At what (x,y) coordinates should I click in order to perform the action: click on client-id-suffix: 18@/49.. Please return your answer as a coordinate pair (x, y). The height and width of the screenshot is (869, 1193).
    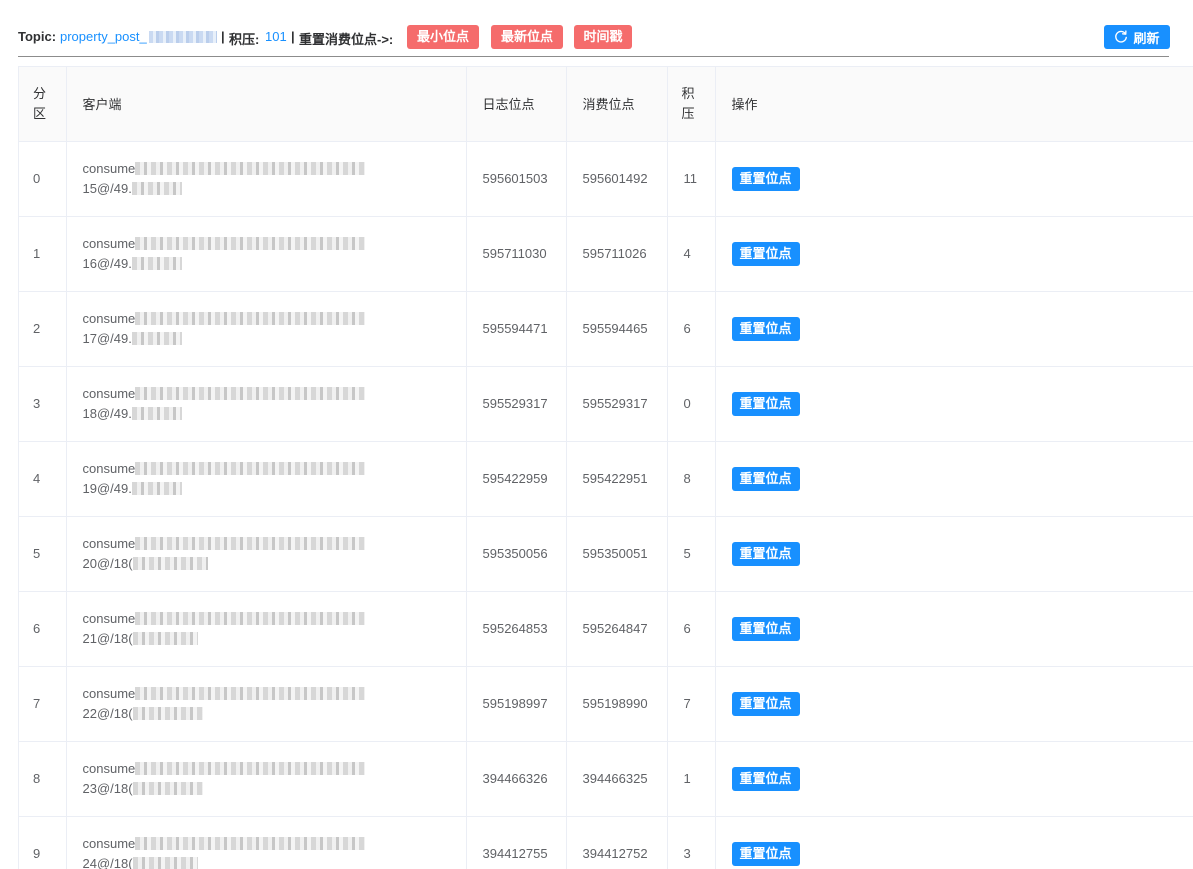
    Looking at the image, I should click on (107, 413).